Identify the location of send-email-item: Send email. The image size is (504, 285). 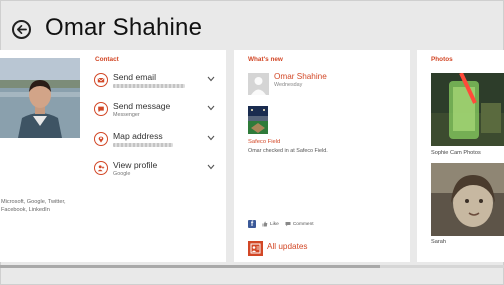
(157, 83).